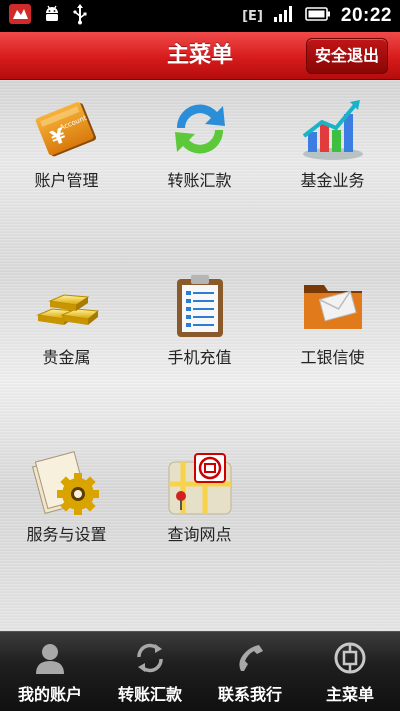  I want to click on person-icon, so click(50, 658).